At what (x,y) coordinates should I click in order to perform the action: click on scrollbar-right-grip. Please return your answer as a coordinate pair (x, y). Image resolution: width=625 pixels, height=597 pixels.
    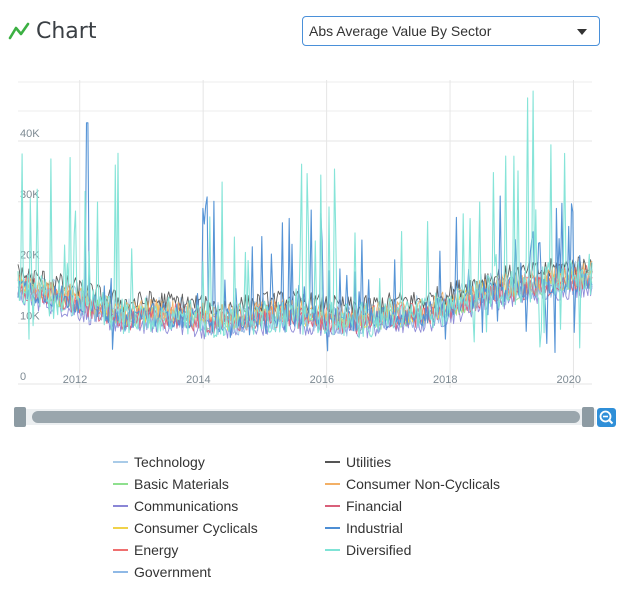
    Looking at the image, I should click on (588, 417).